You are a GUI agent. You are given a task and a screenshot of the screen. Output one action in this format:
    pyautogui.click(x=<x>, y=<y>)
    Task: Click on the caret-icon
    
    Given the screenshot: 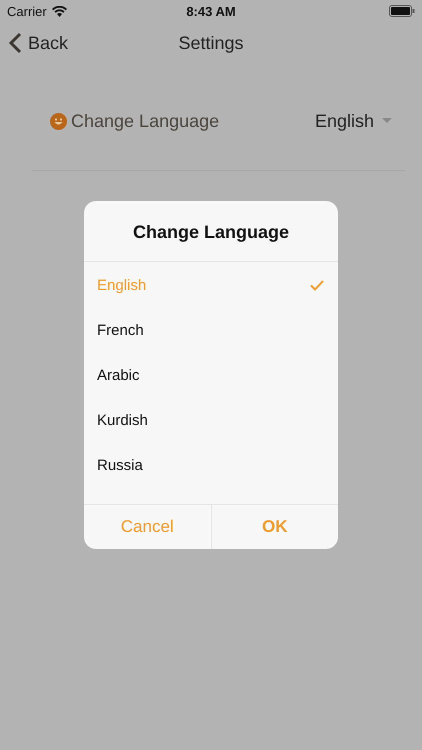 What is the action you would take?
    pyautogui.click(x=387, y=121)
    